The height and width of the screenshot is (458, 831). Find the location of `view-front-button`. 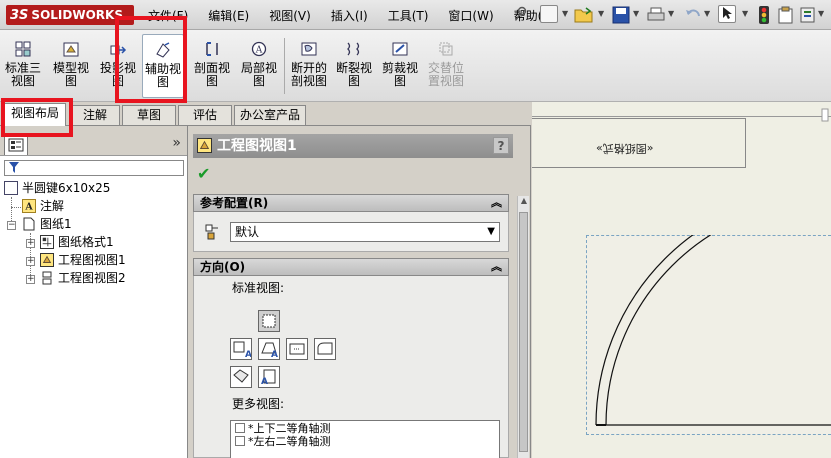

view-front-button is located at coordinates (269, 321).